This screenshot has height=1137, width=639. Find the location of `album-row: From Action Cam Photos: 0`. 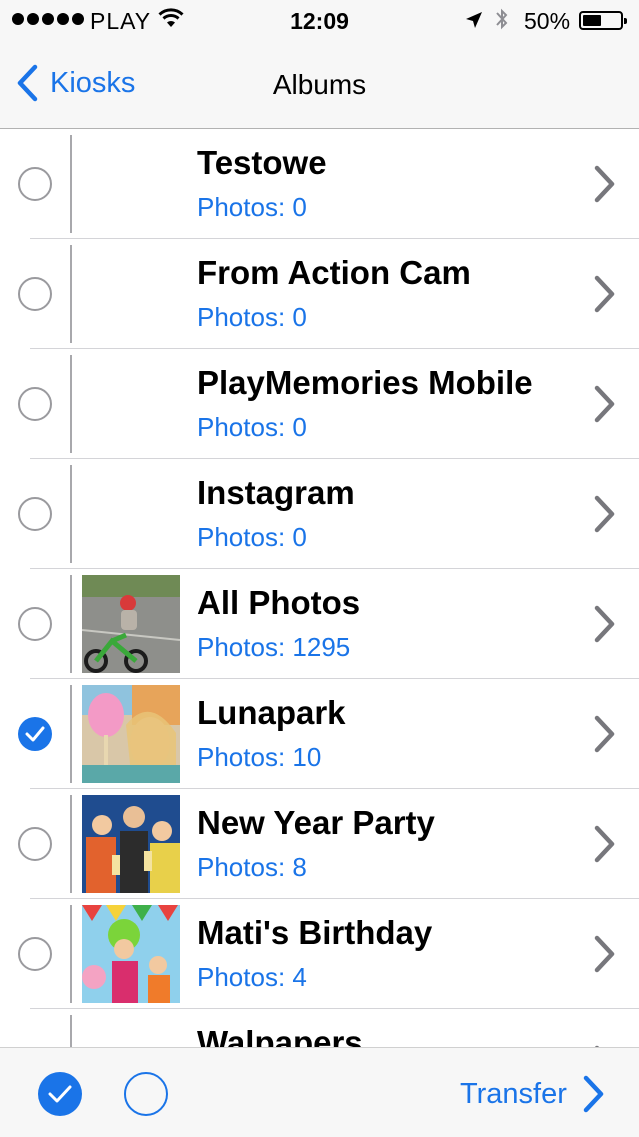

album-row: From Action Cam Photos: 0 is located at coordinates (319, 294).